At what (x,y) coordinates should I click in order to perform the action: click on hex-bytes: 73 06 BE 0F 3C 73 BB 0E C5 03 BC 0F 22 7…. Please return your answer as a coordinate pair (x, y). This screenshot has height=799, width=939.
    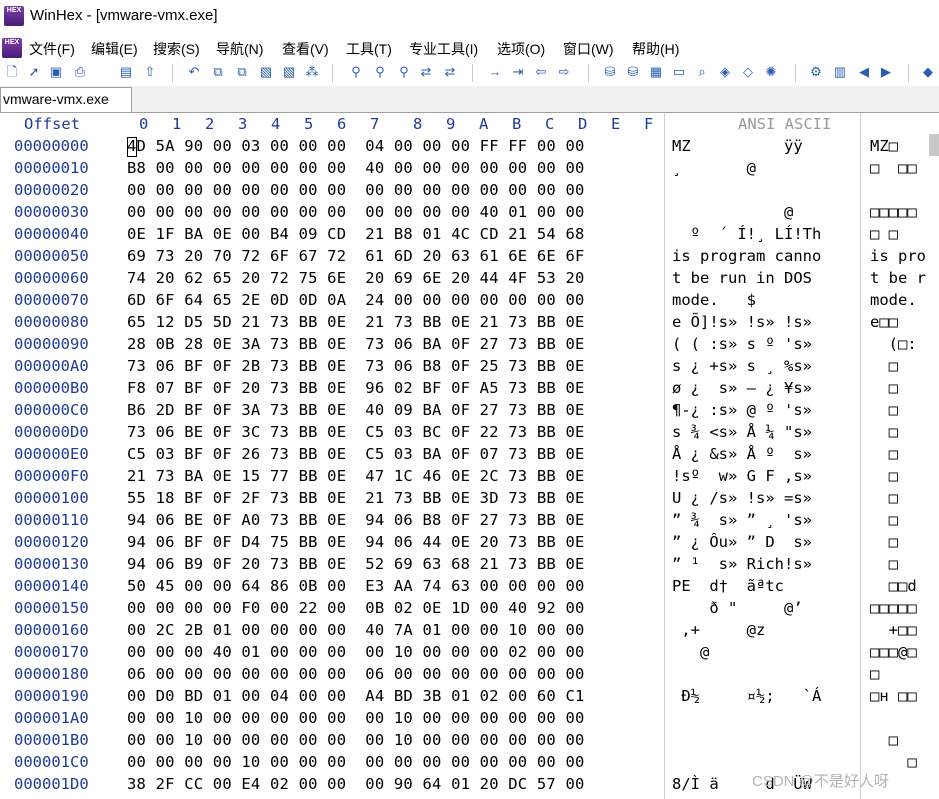
    Looking at the image, I should click on (356, 432).